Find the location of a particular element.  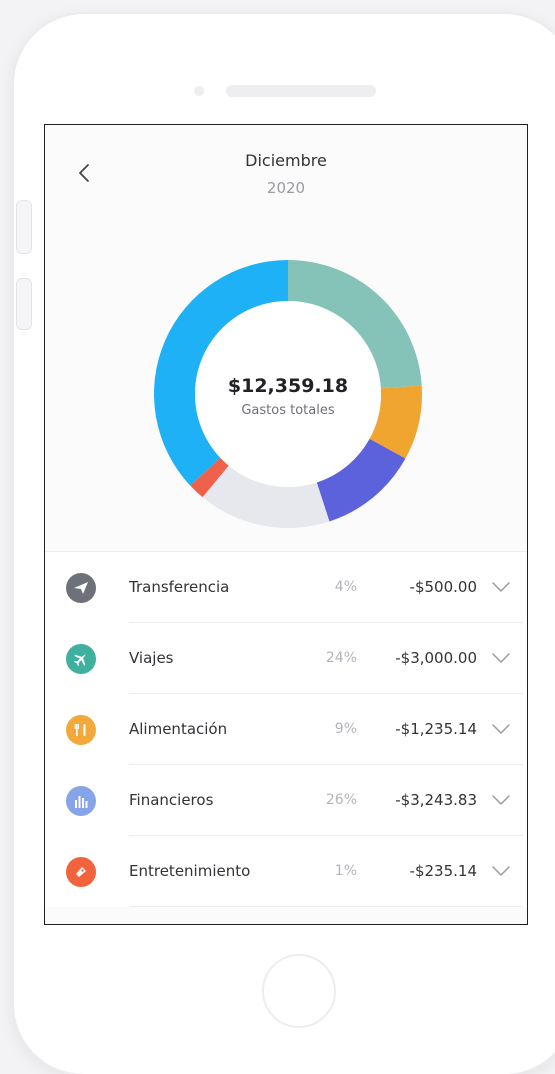

home-button is located at coordinates (299, 991).